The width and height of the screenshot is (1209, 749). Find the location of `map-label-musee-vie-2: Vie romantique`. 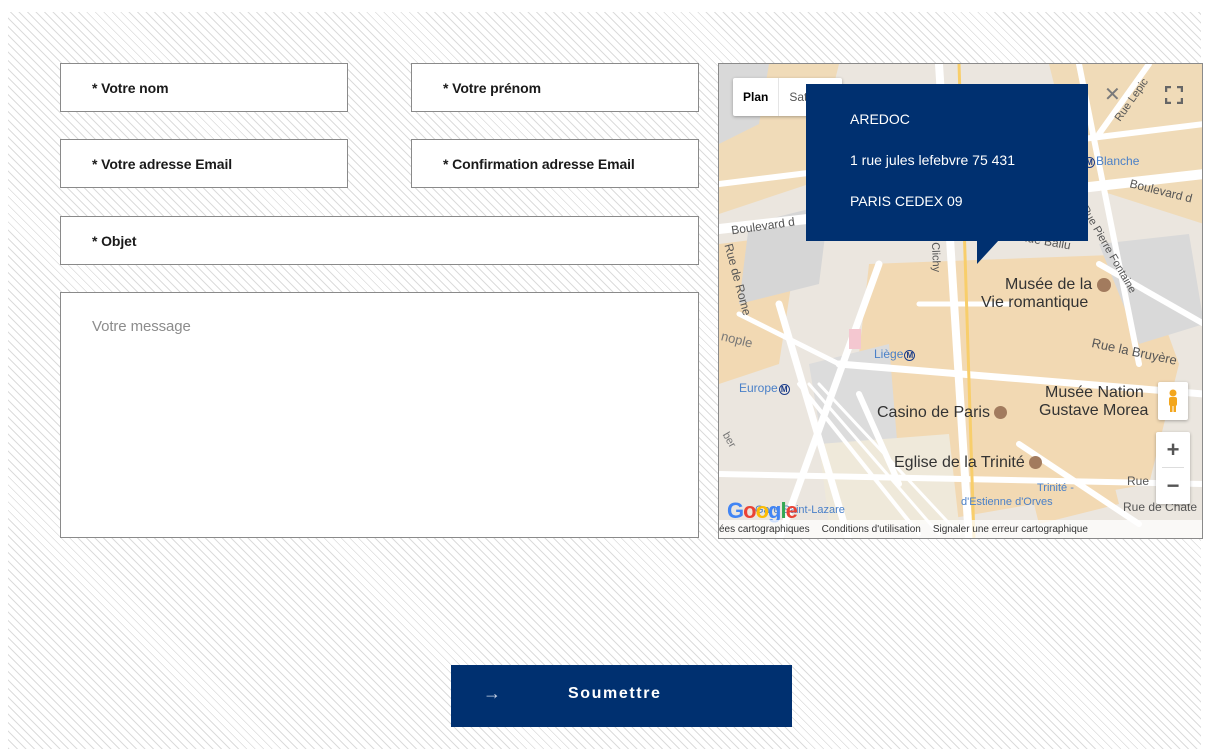

map-label-musee-vie-2: Vie romantique is located at coordinates (1035, 302).